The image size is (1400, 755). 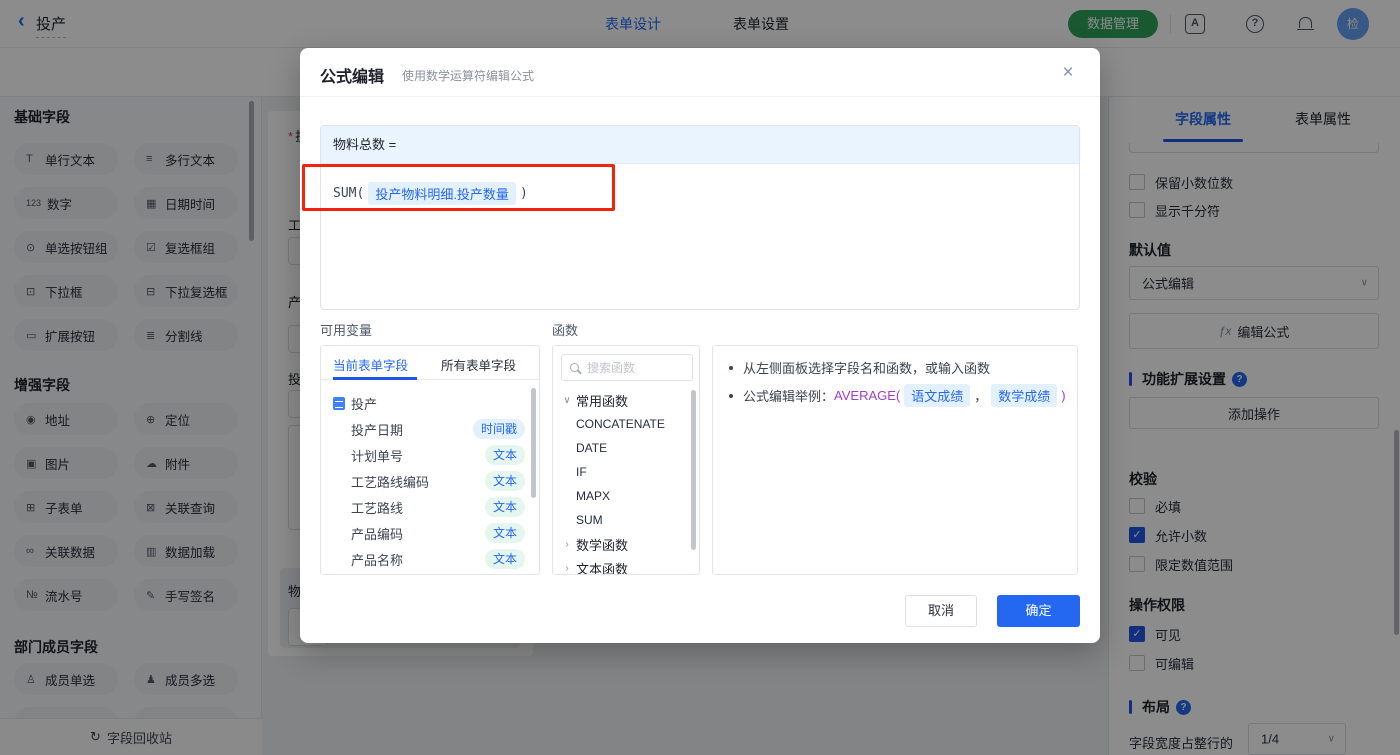 I want to click on tip-example-line: 公式编辑举例： AVERAGE( 语文成绩 ， 数学成绩 ), so click(x=897, y=395).